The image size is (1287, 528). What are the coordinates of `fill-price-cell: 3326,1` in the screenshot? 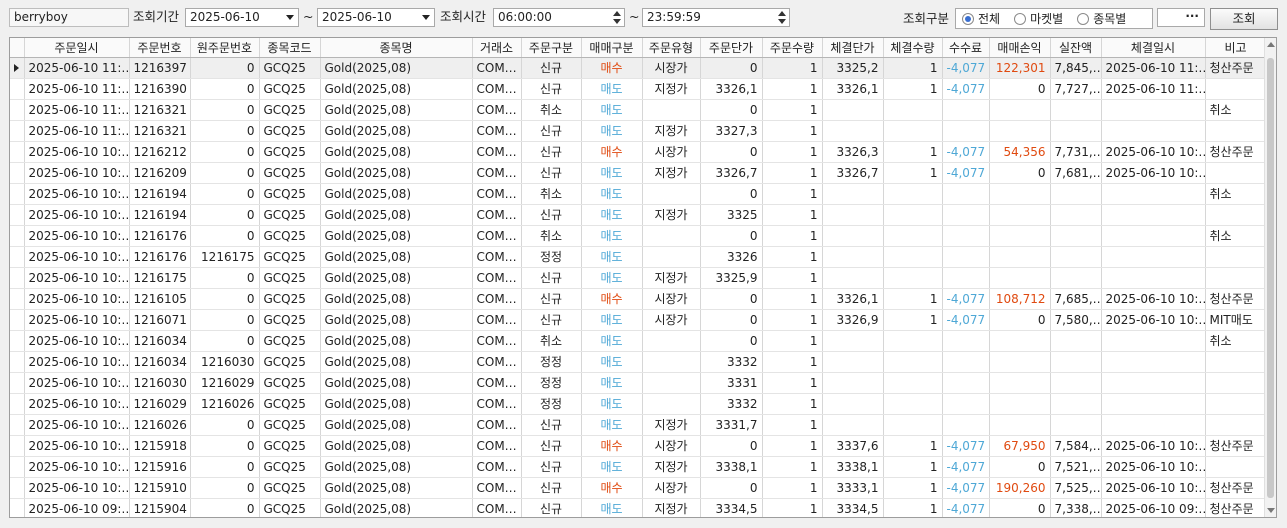 It's located at (853, 89).